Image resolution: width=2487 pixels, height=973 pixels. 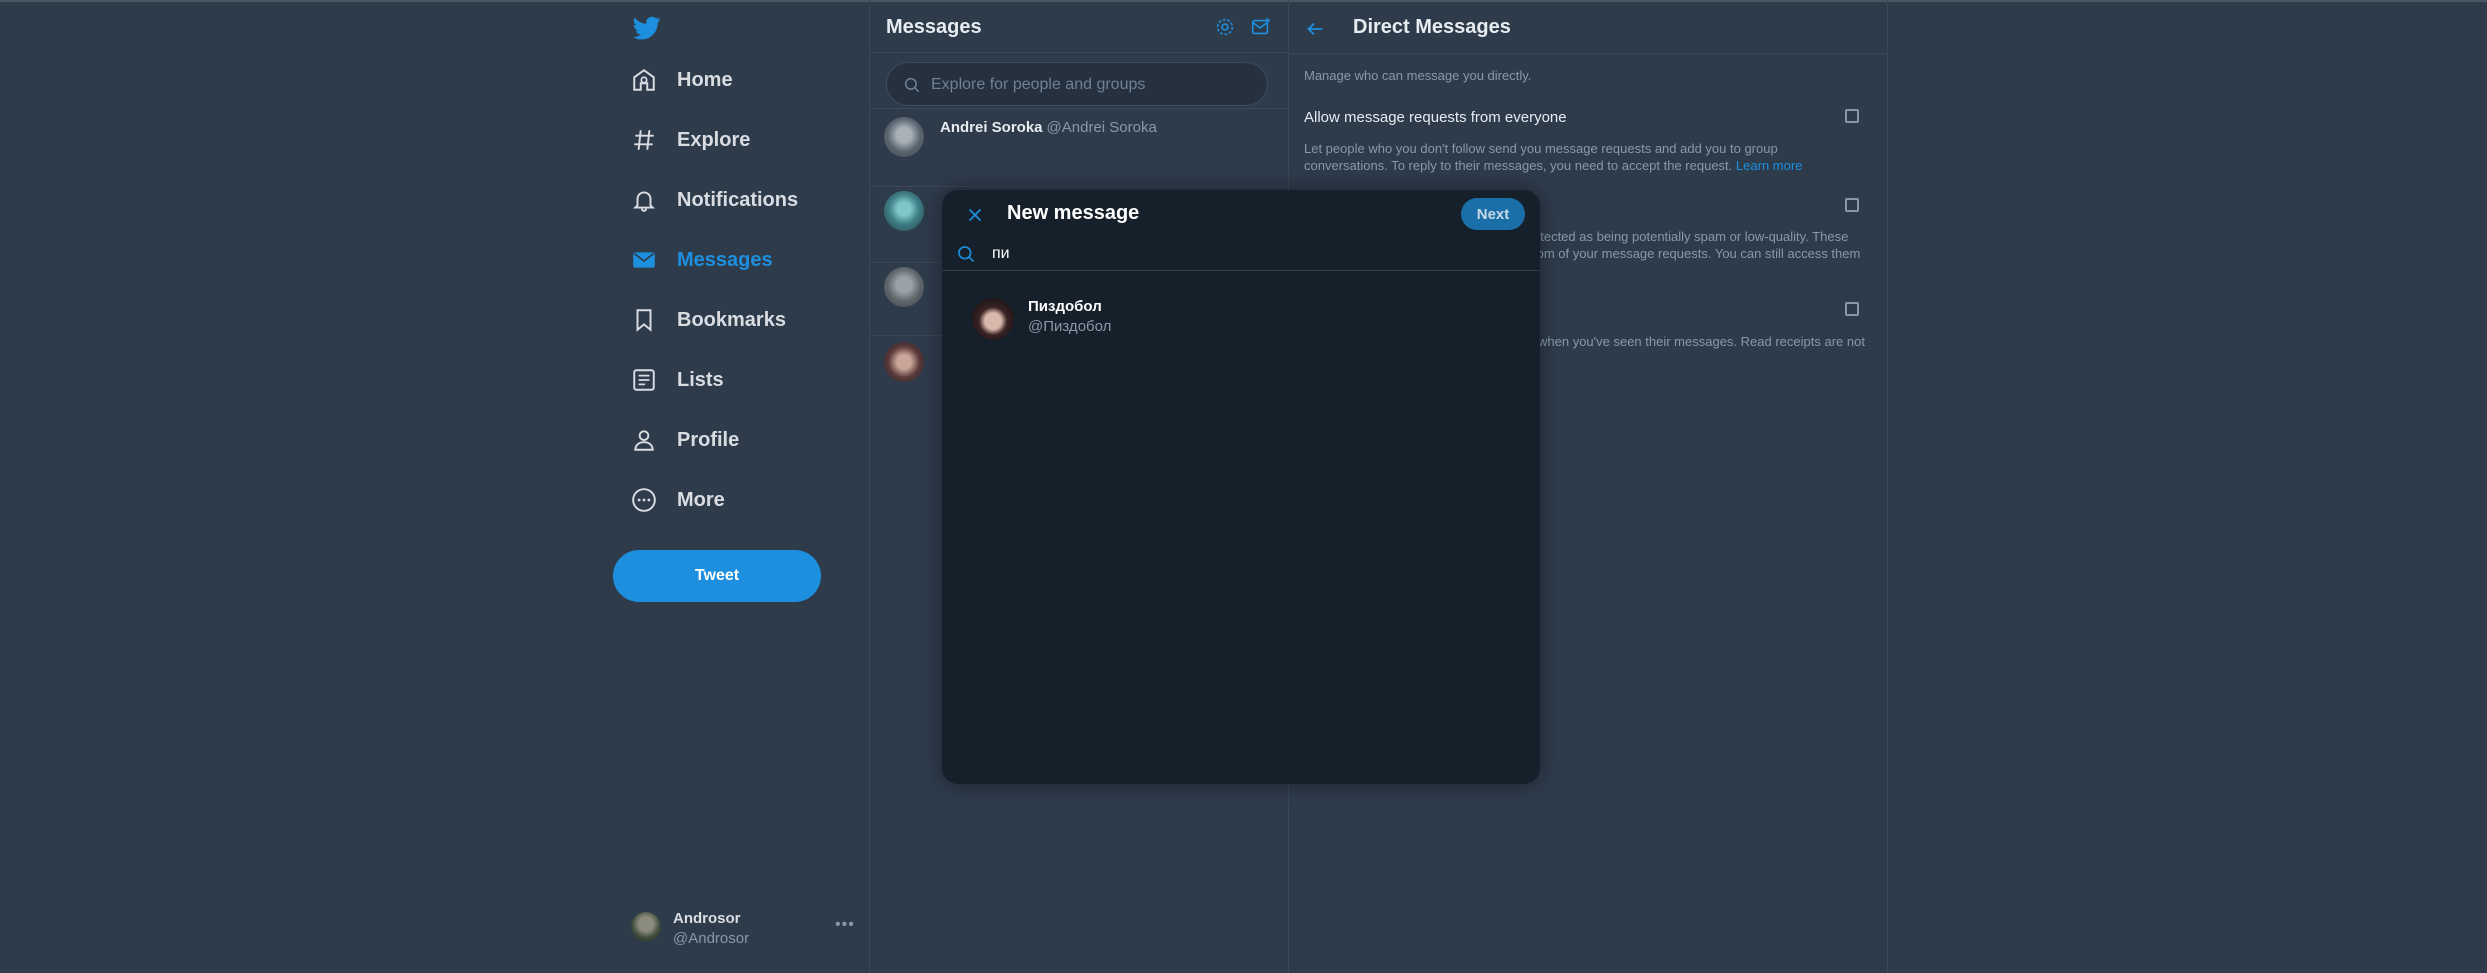 What do you see at coordinates (644, 500) in the screenshot?
I see `more-circle-icon` at bounding box center [644, 500].